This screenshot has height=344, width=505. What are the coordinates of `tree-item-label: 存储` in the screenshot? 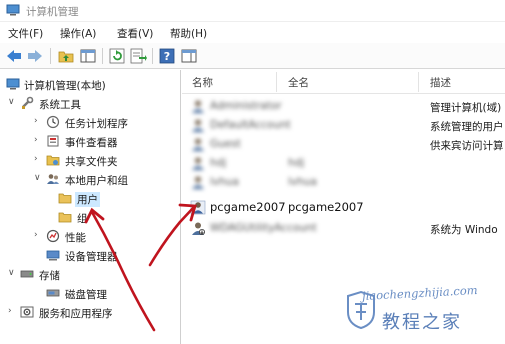 It's located at (49, 276).